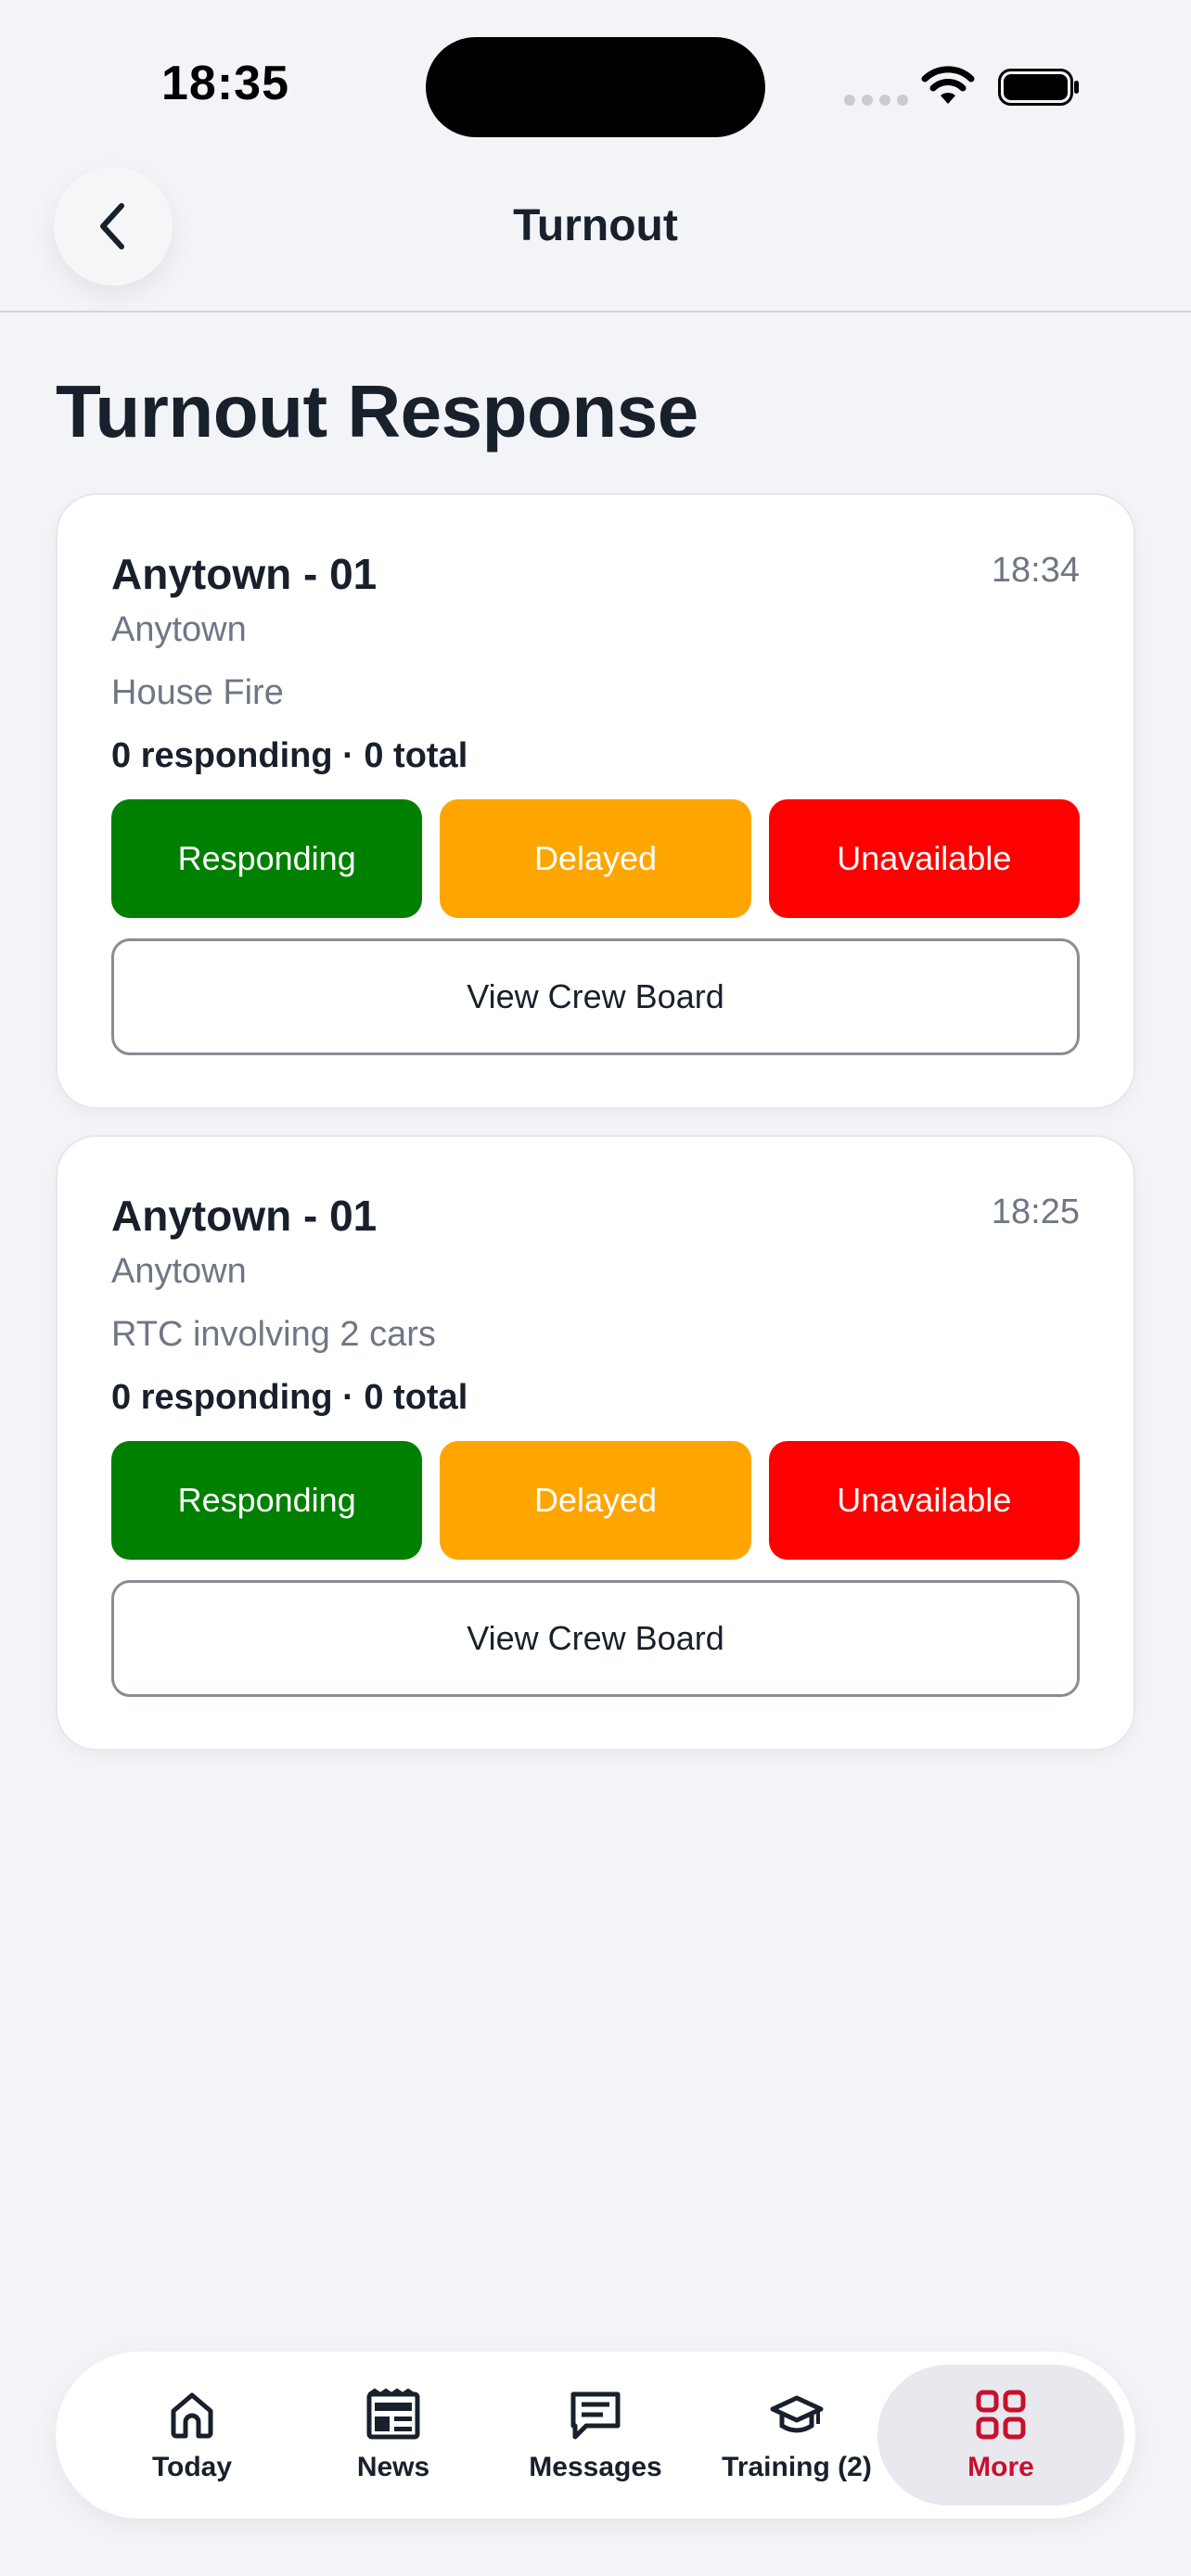 Image resolution: width=1191 pixels, height=2576 pixels. Describe the element at coordinates (797, 2467) in the screenshot. I see `tab-training-label: Training (2)` at that location.